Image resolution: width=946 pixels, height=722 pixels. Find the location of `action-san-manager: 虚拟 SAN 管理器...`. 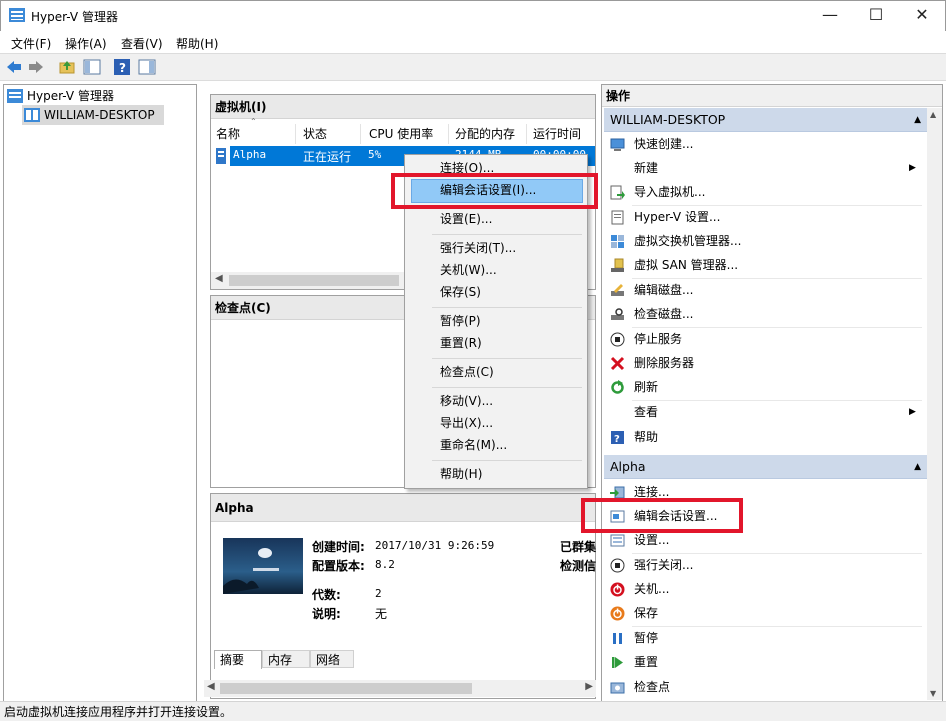

action-san-manager: 虚拟 SAN 管理器... is located at coordinates (763, 265).